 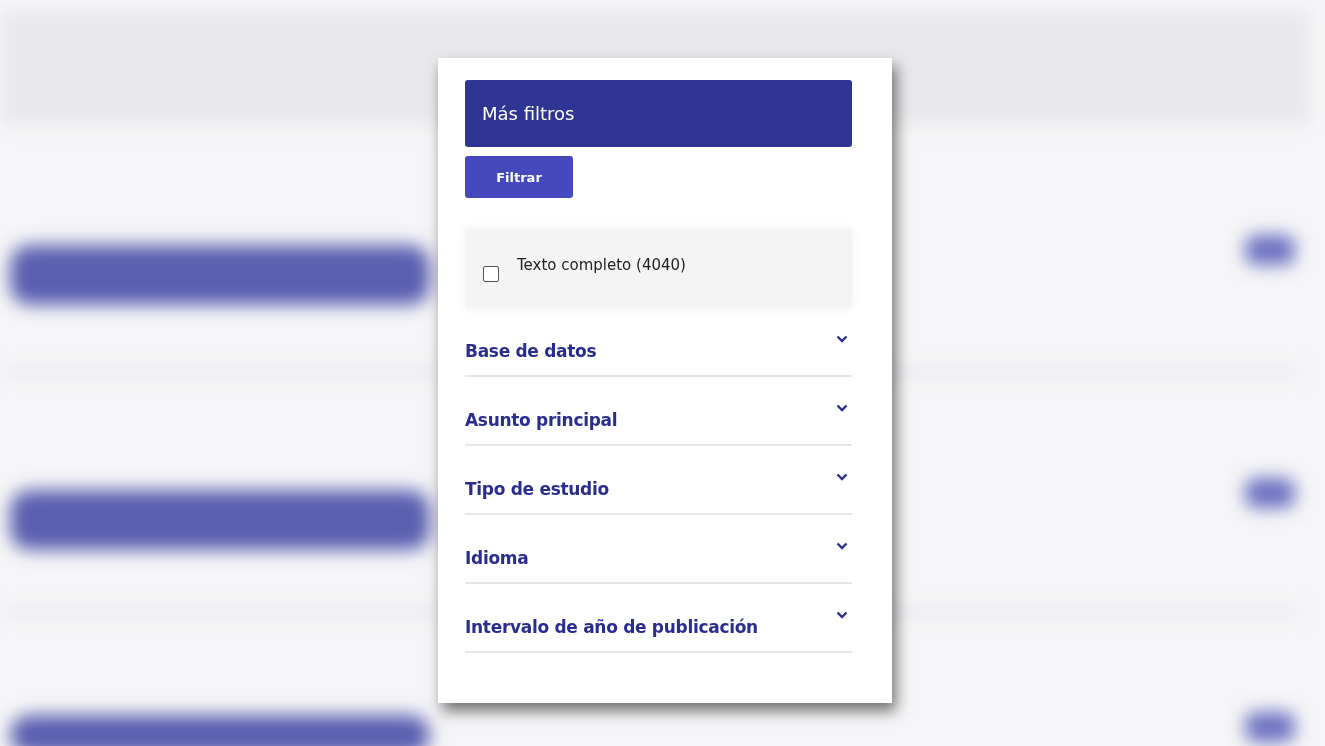 What do you see at coordinates (658, 411) in the screenshot?
I see `accordion-header: Asunto principal` at bounding box center [658, 411].